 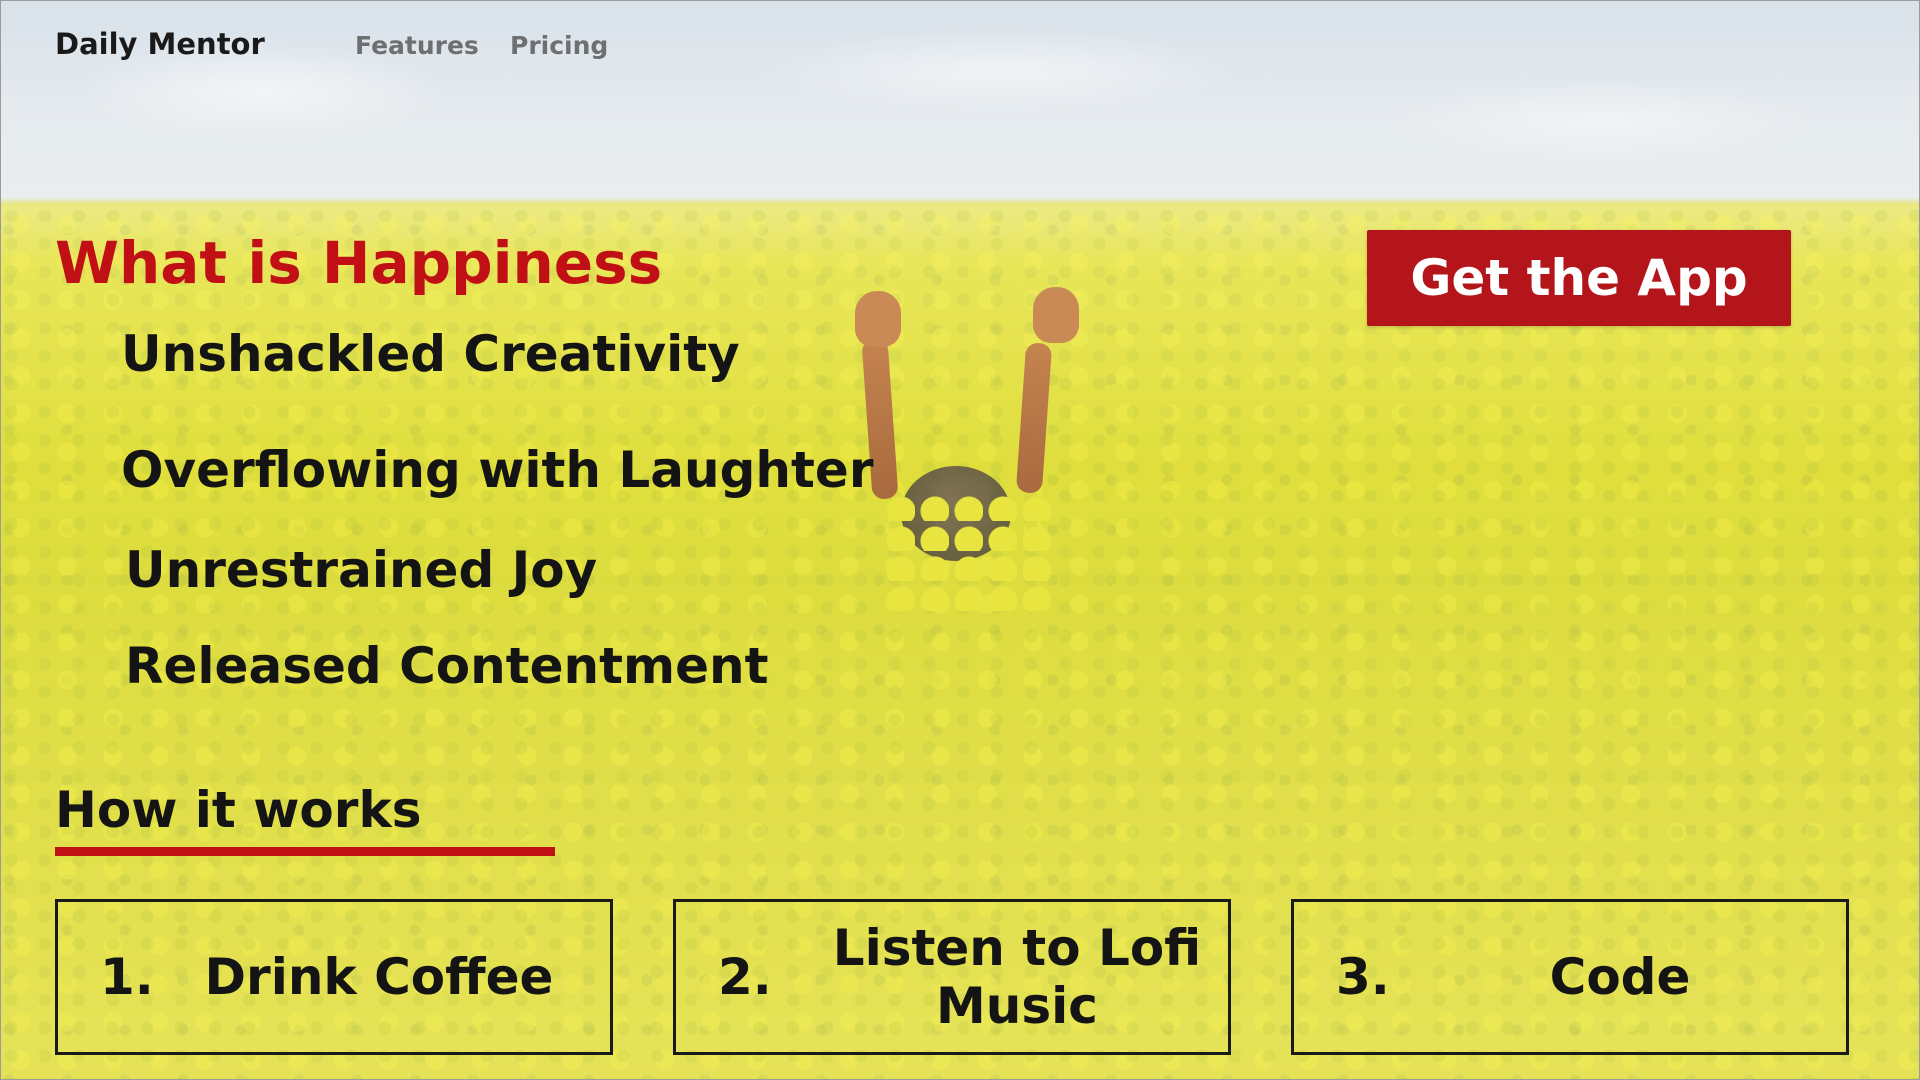 What do you see at coordinates (960, 46) in the screenshot?
I see `top-nav: Daily Mentor Features Pricing` at bounding box center [960, 46].